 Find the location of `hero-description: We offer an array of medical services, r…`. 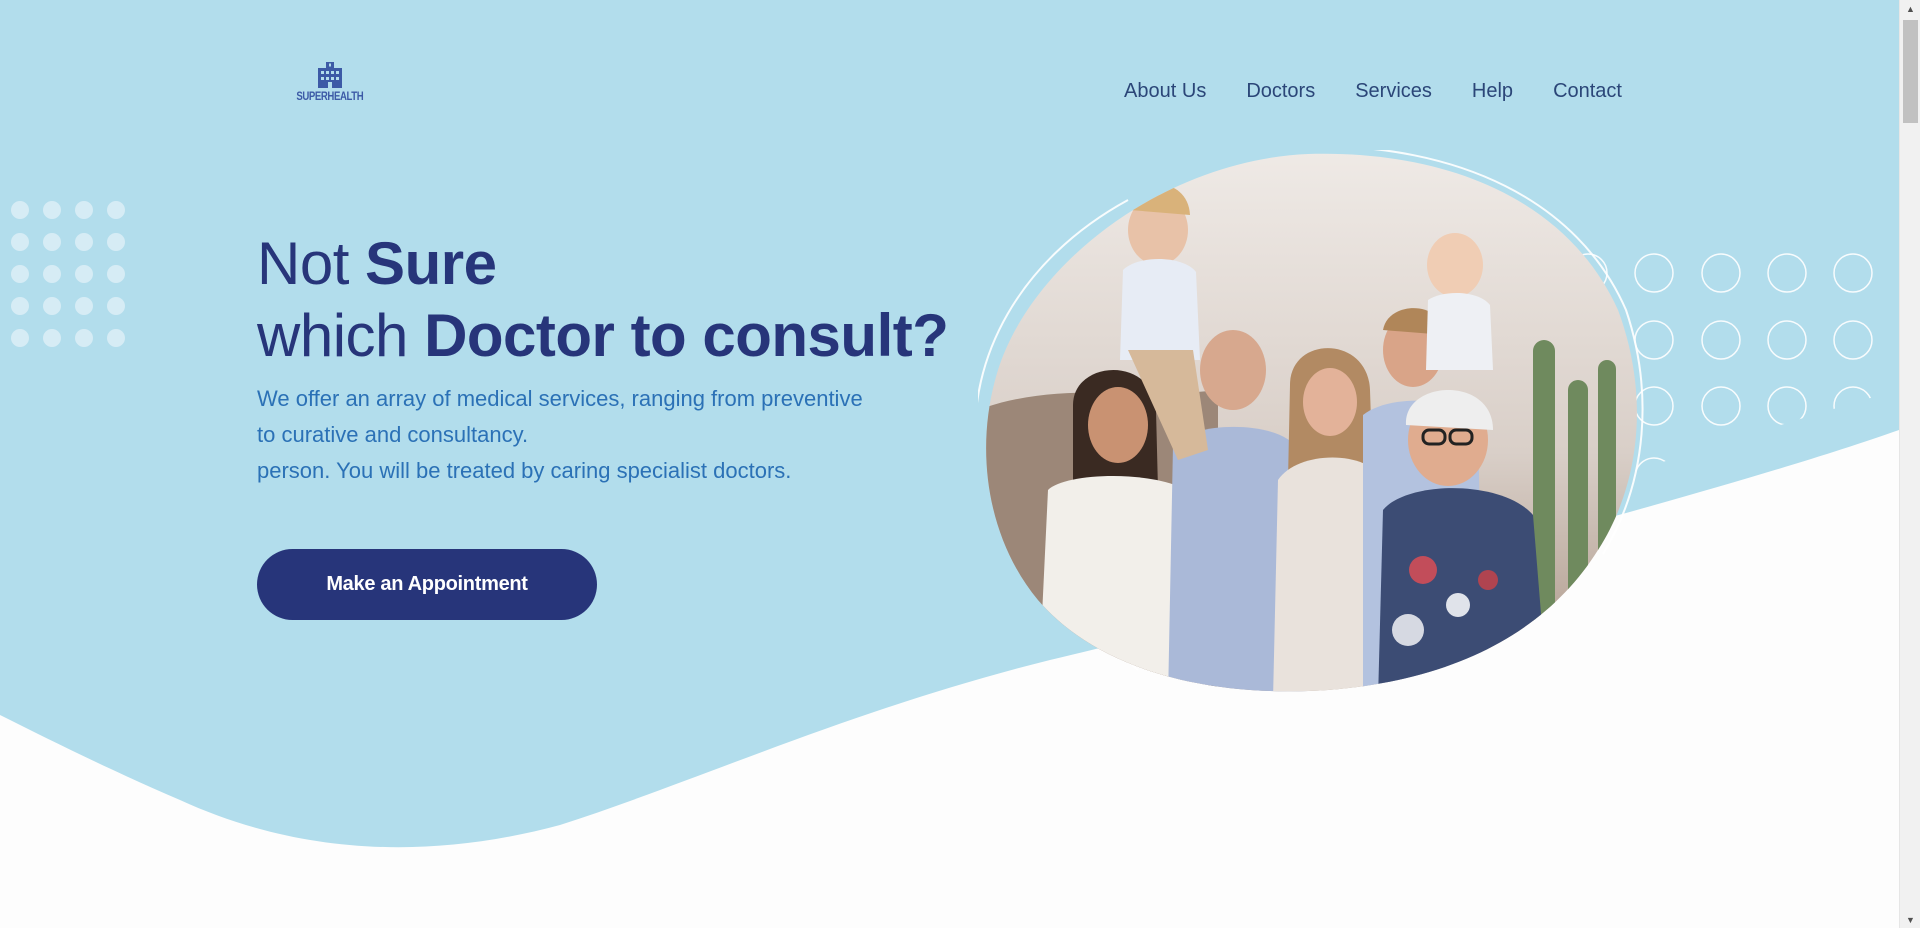

hero-description: We offer an array of medical services, r… is located at coordinates (607, 435).